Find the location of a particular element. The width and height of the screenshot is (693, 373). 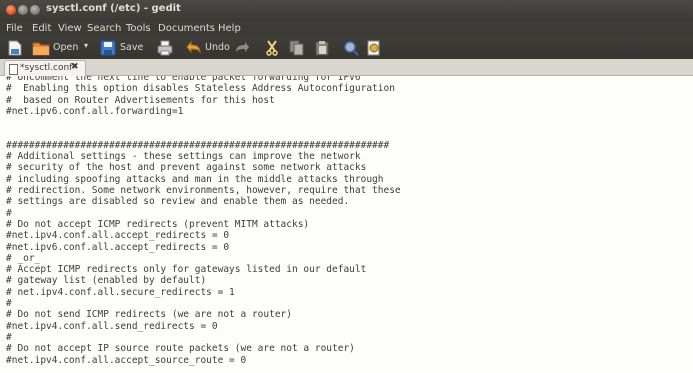

code-line: # _or_ is located at coordinates (23, 258).